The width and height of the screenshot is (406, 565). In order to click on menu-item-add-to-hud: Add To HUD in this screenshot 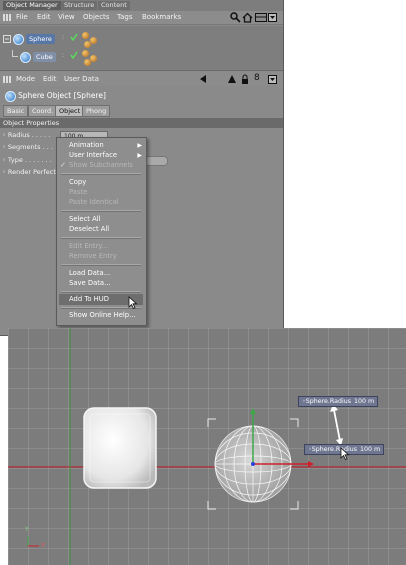, I will do `click(89, 299)`.